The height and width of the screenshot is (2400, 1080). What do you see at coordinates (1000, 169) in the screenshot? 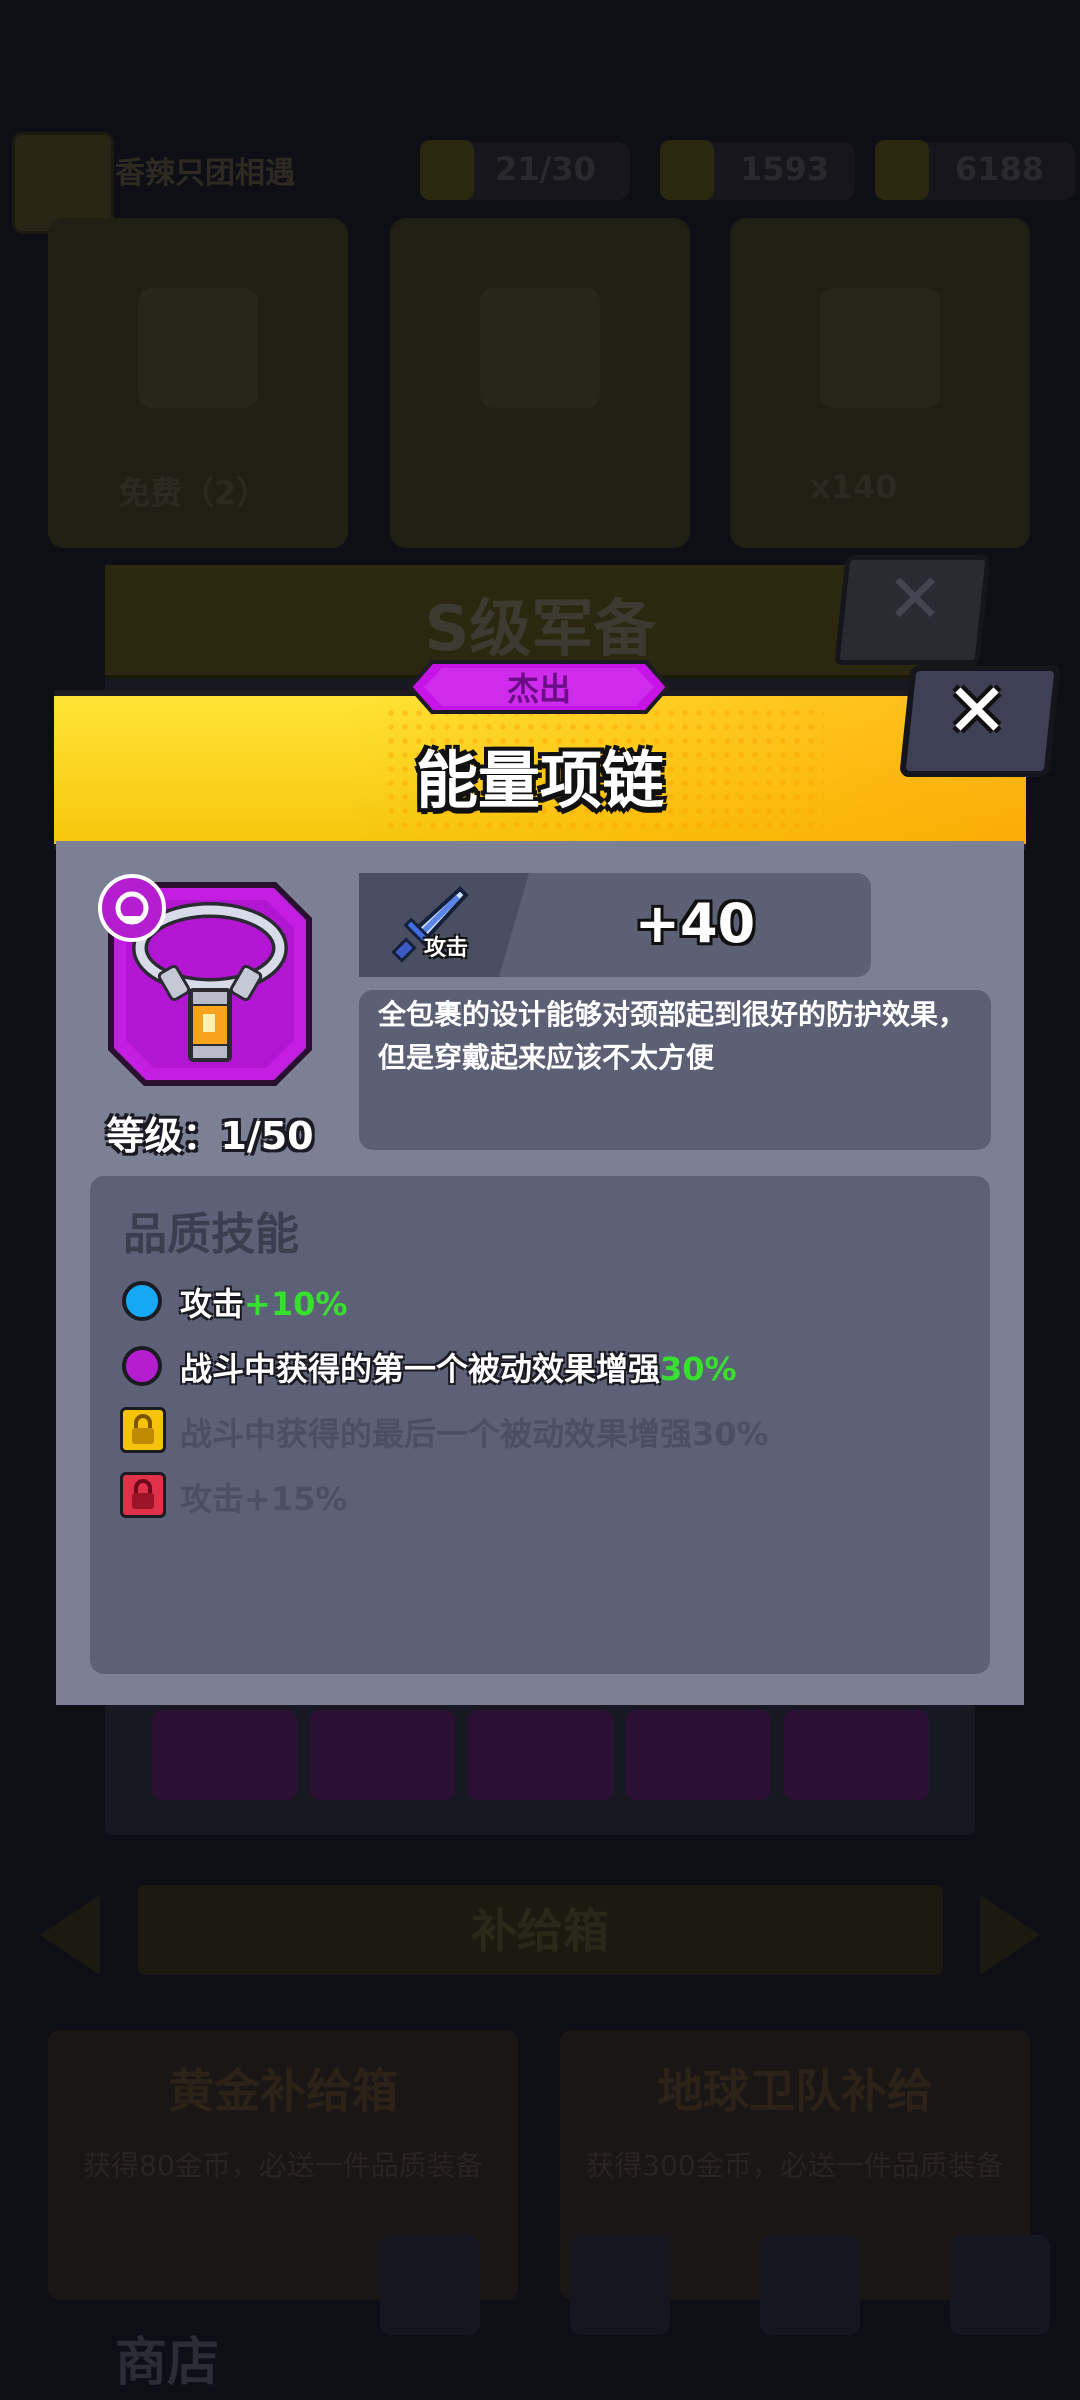
I see `resource-coins-value: 6188` at bounding box center [1000, 169].